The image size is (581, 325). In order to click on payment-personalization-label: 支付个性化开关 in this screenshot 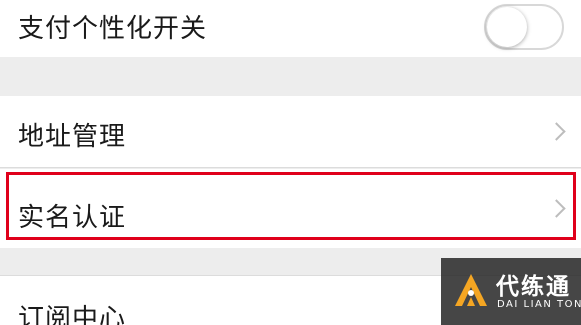, I will do `click(113, 29)`.